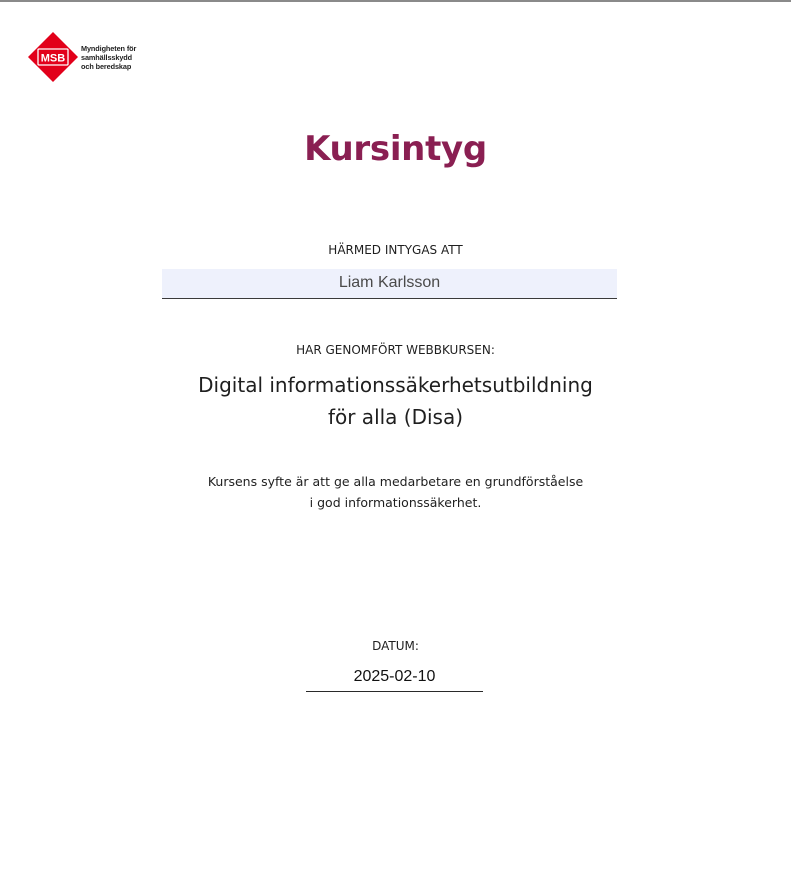  What do you see at coordinates (395, 385) in the screenshot?
I see `course-title-line-1: Digital informationssäkerhetsutbildning` at bounding box center [395, 385].